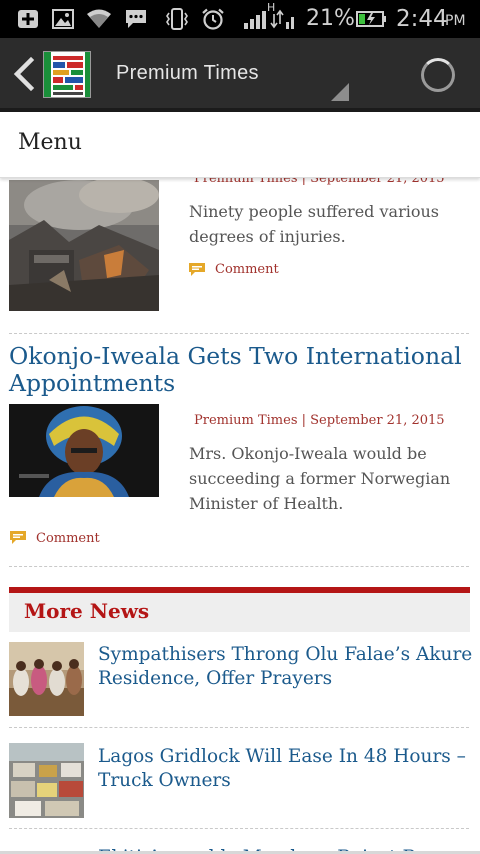 The width and height of the screenshot is (480, 854). What do you see at coordinates (63, 19) in the screenshot?
I see `gallery-icon` at bounding box center [63, 19].